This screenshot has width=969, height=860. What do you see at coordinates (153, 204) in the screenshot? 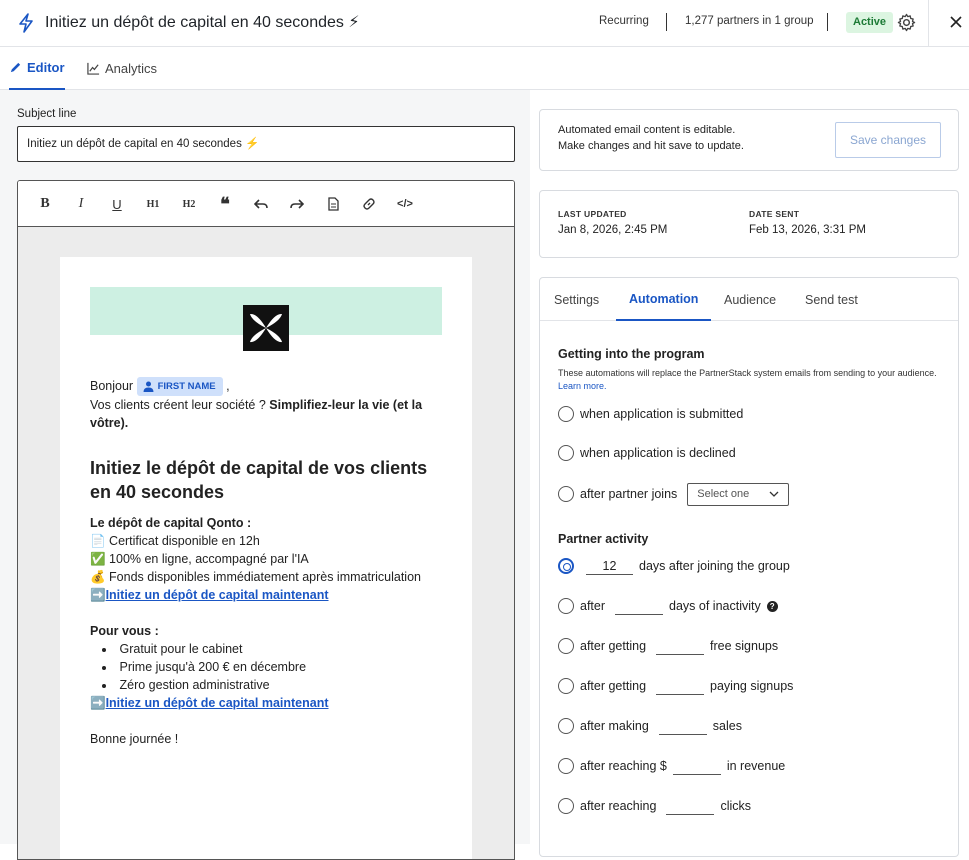
I see `h1-icon: H1` at bounding box center [153, 204].